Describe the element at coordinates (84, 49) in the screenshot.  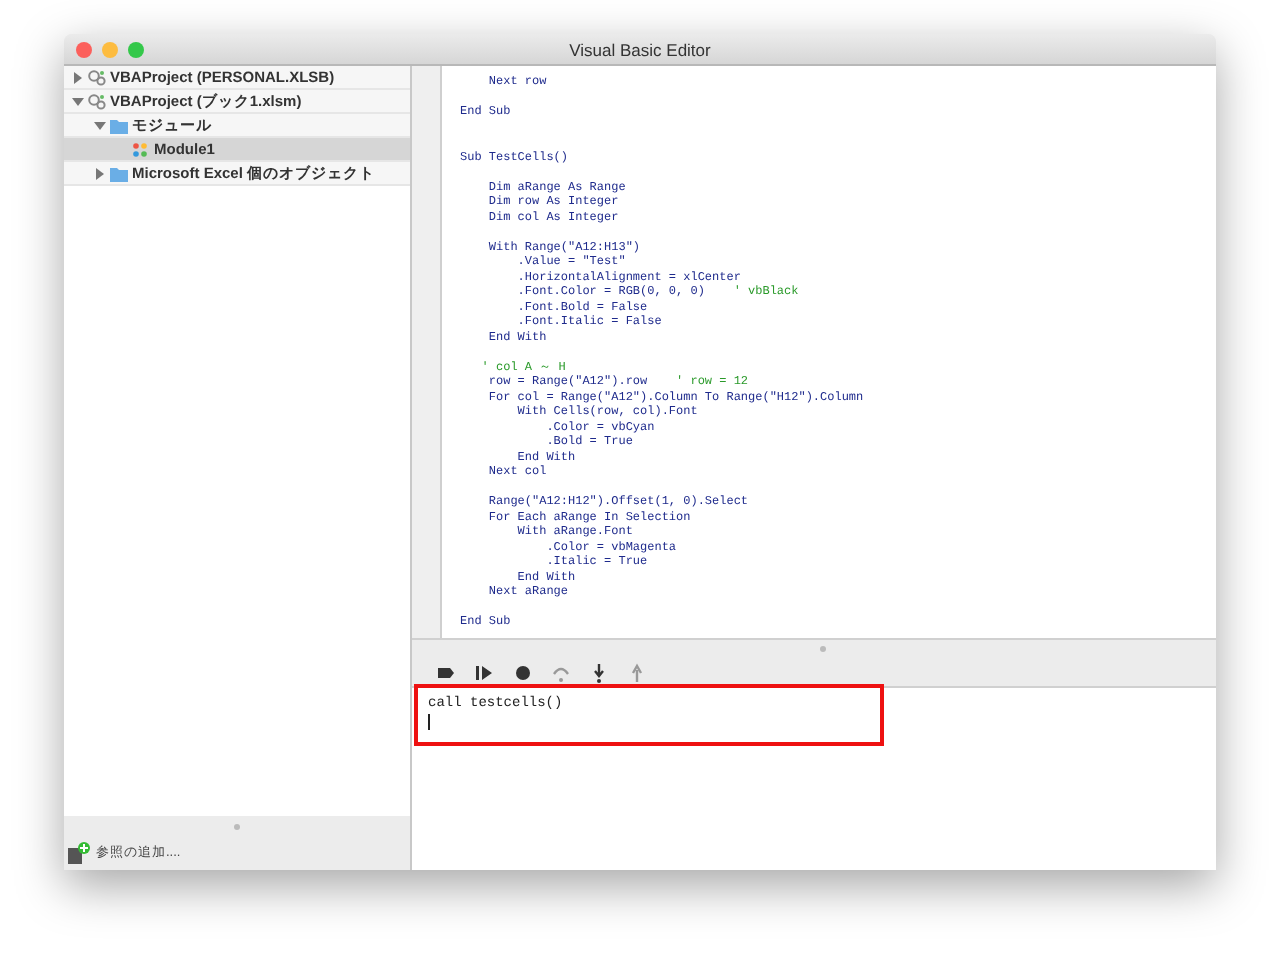
I see `close-icon` at that location.